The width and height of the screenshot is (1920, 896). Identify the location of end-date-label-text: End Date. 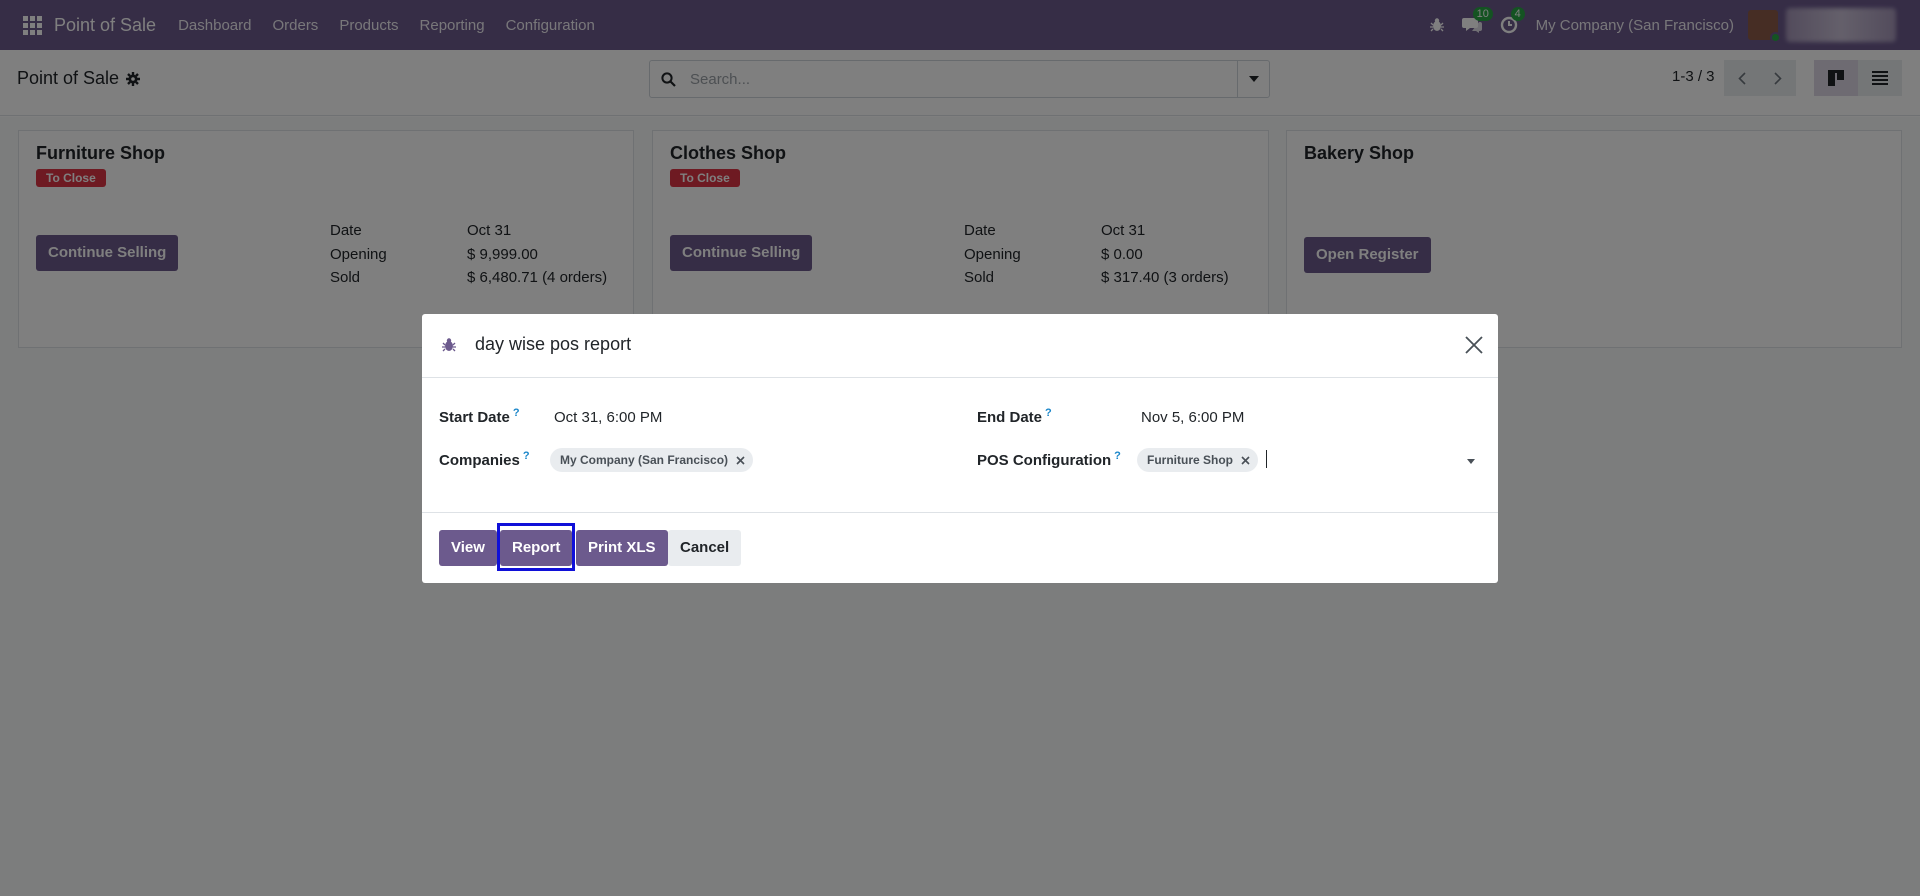
(1010, 417).